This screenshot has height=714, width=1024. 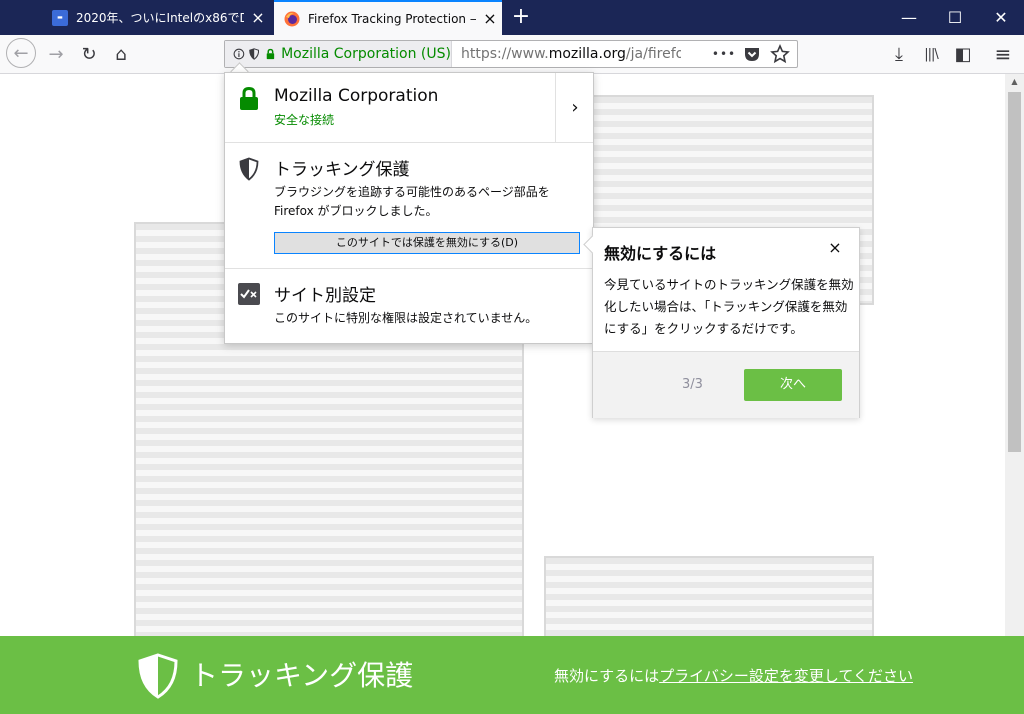 What do you see at coordinates (249, 294) in the screenshot?
I see `permissions-icon` at bounding box center [249, 294].